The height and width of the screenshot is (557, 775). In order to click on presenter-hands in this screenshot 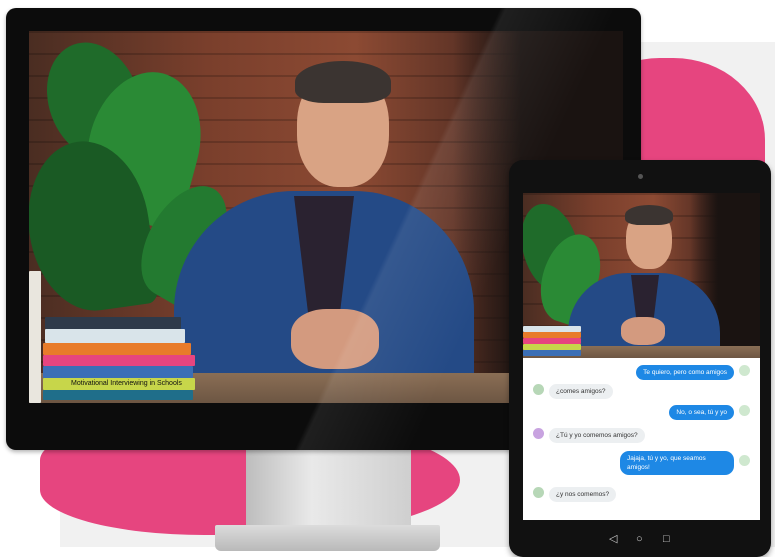, I will do `click(643, 331)`.